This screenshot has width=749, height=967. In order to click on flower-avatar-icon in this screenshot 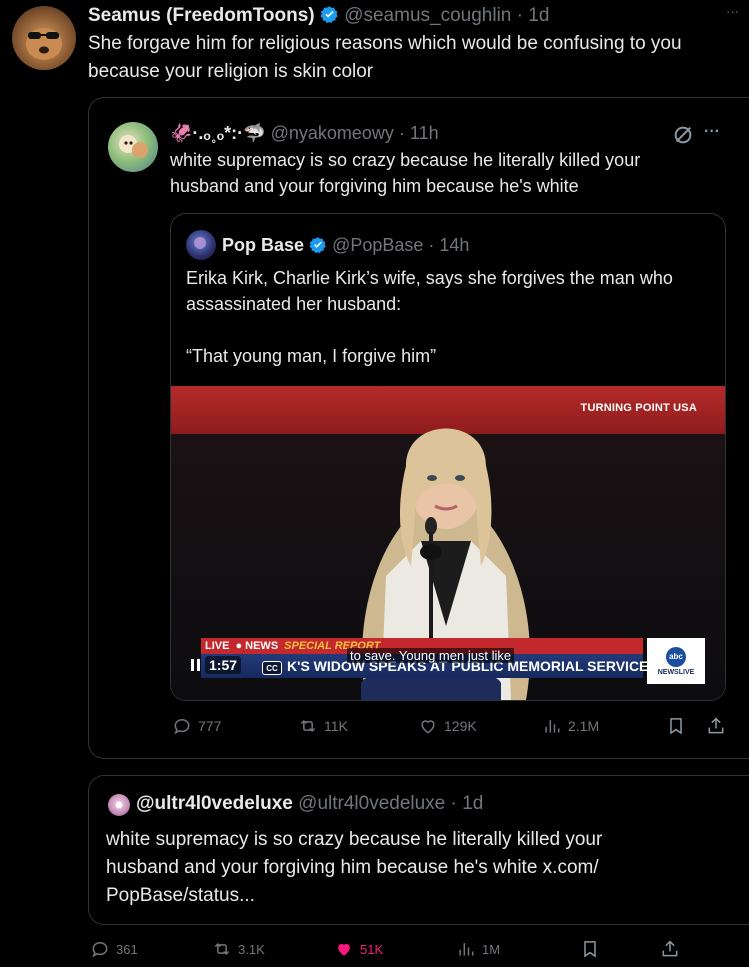, I will do `click(119, 805)`.